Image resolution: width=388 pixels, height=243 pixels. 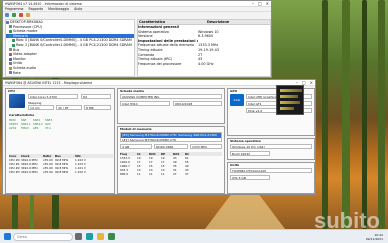 I want to click on about-icon, so click(x=28, y=15).